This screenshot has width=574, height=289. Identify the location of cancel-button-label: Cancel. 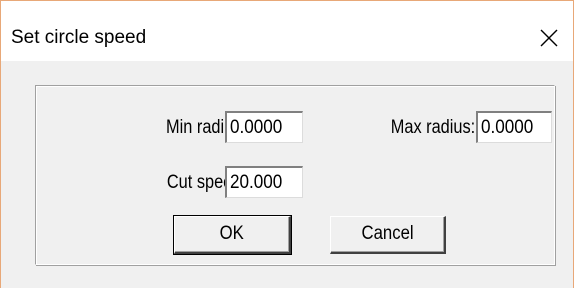
(387, 233).